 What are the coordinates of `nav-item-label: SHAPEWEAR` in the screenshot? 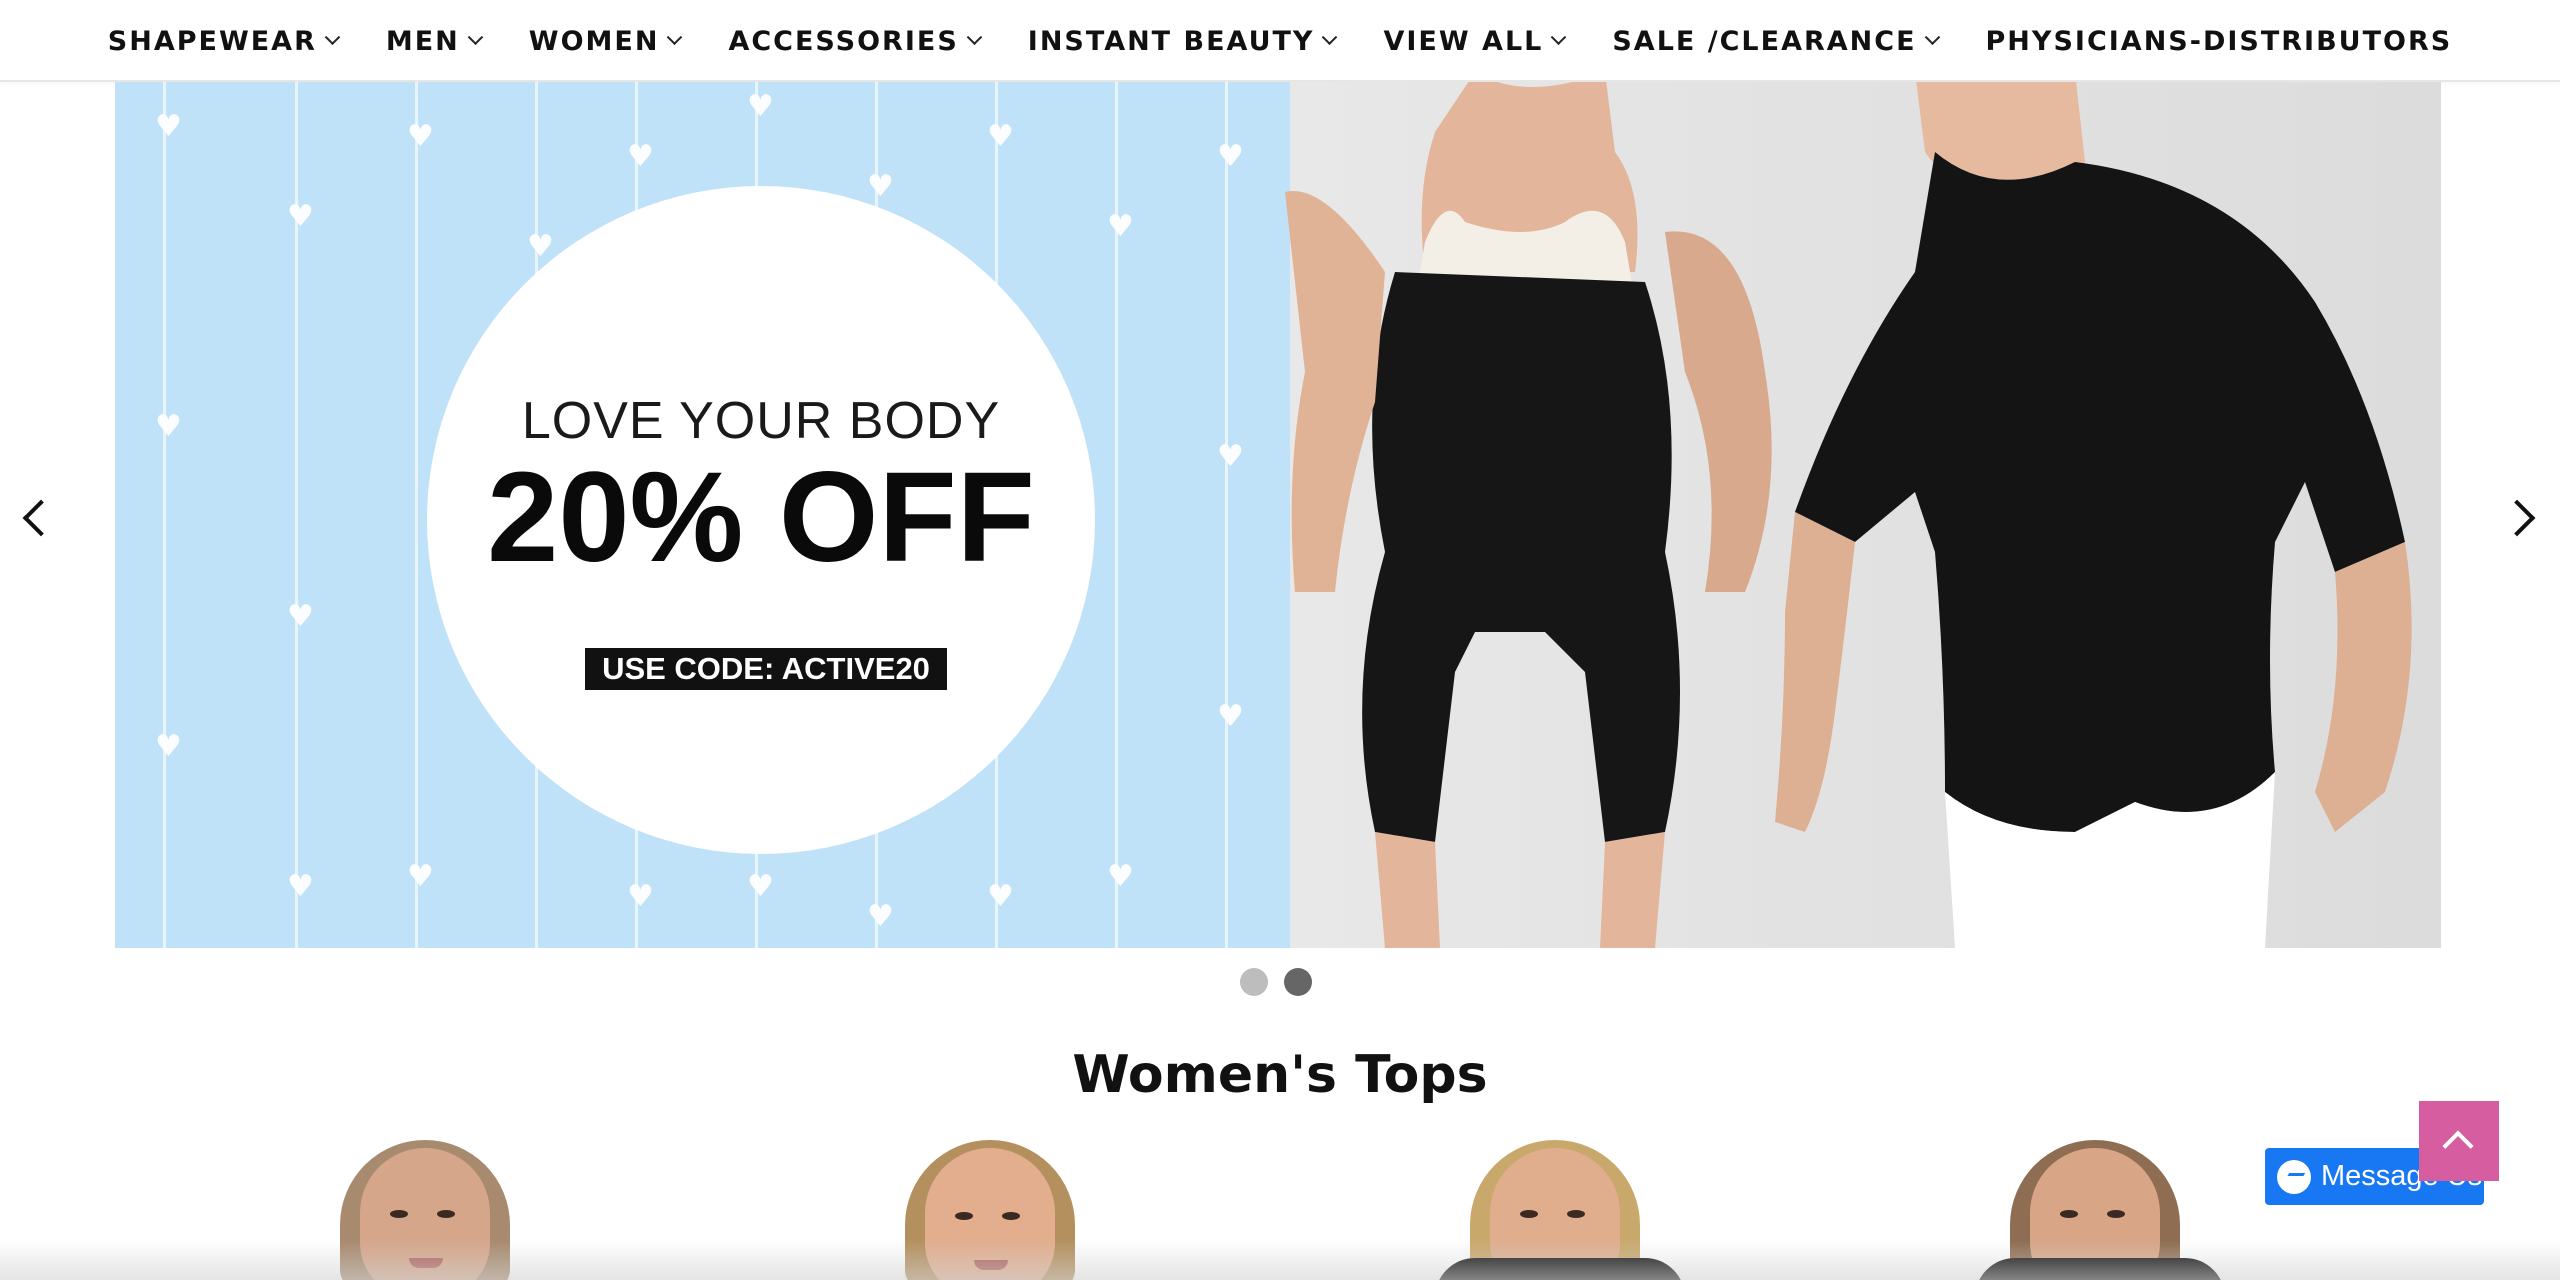 It's located at (212, 41).